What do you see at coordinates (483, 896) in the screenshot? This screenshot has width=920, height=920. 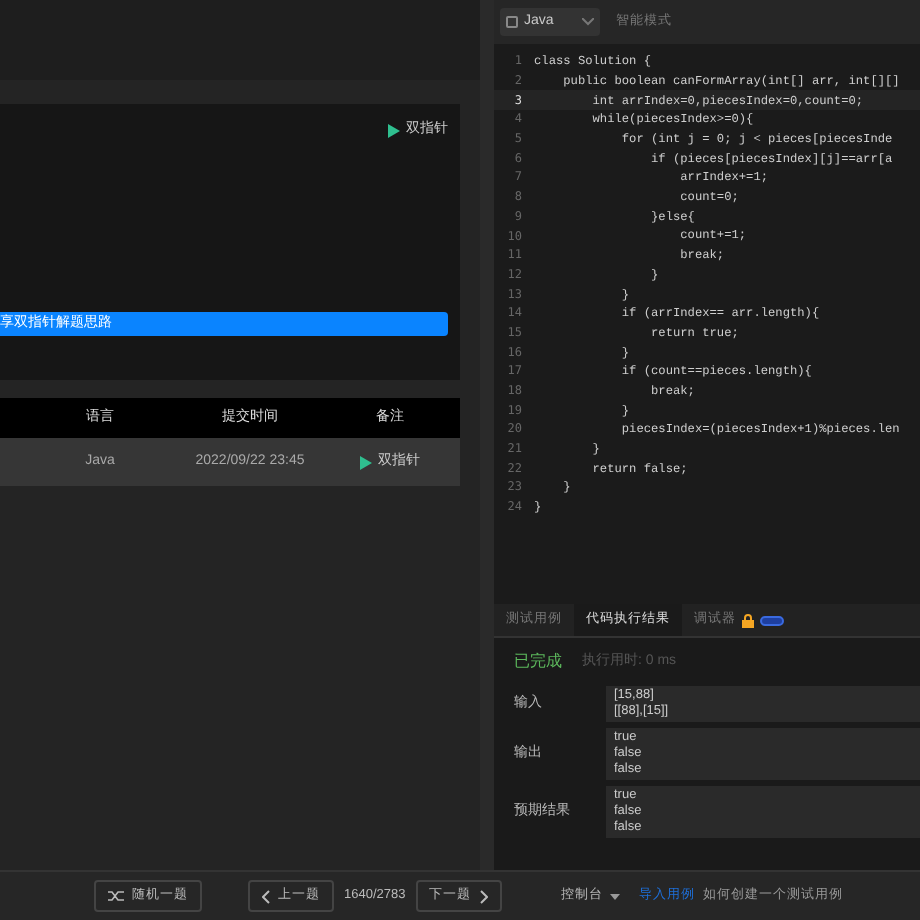 I see `chevron-right-icon` at bounding box center [483, 896].